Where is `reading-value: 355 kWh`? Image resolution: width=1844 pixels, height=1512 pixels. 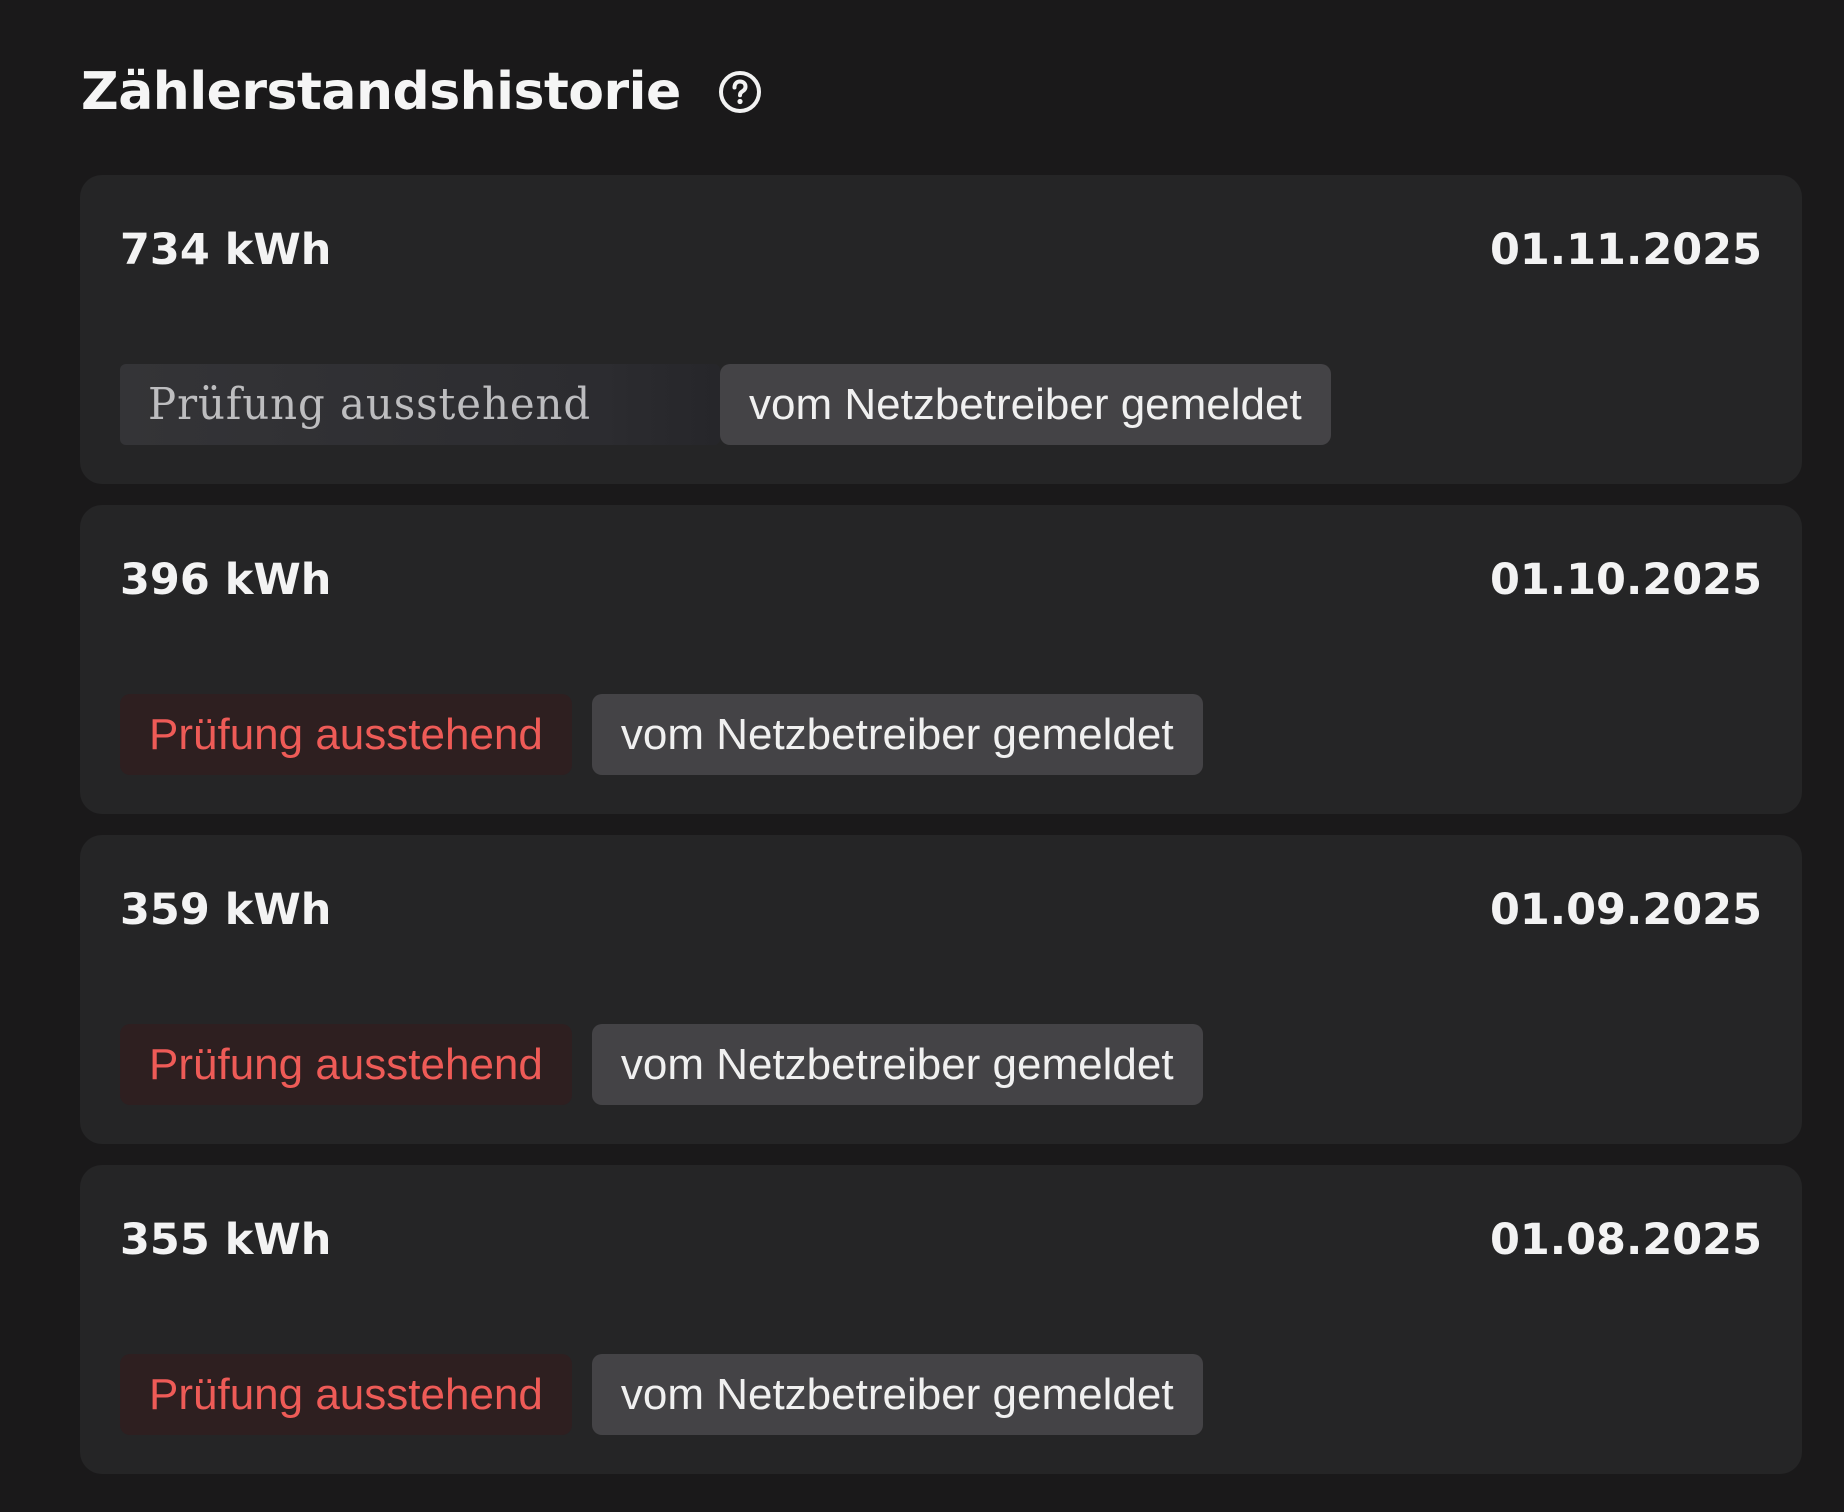 reading-value: 355 kWh is located at coordinates (226, 1240).